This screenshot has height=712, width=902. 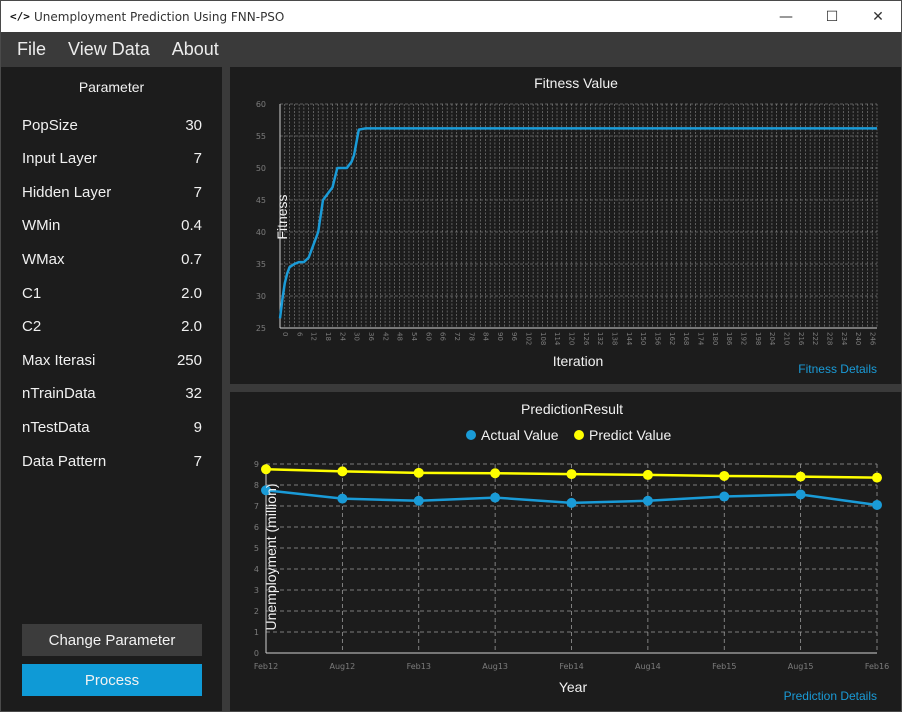 I want to click on parameter-title: Parameter, so click(x=111, y=87).